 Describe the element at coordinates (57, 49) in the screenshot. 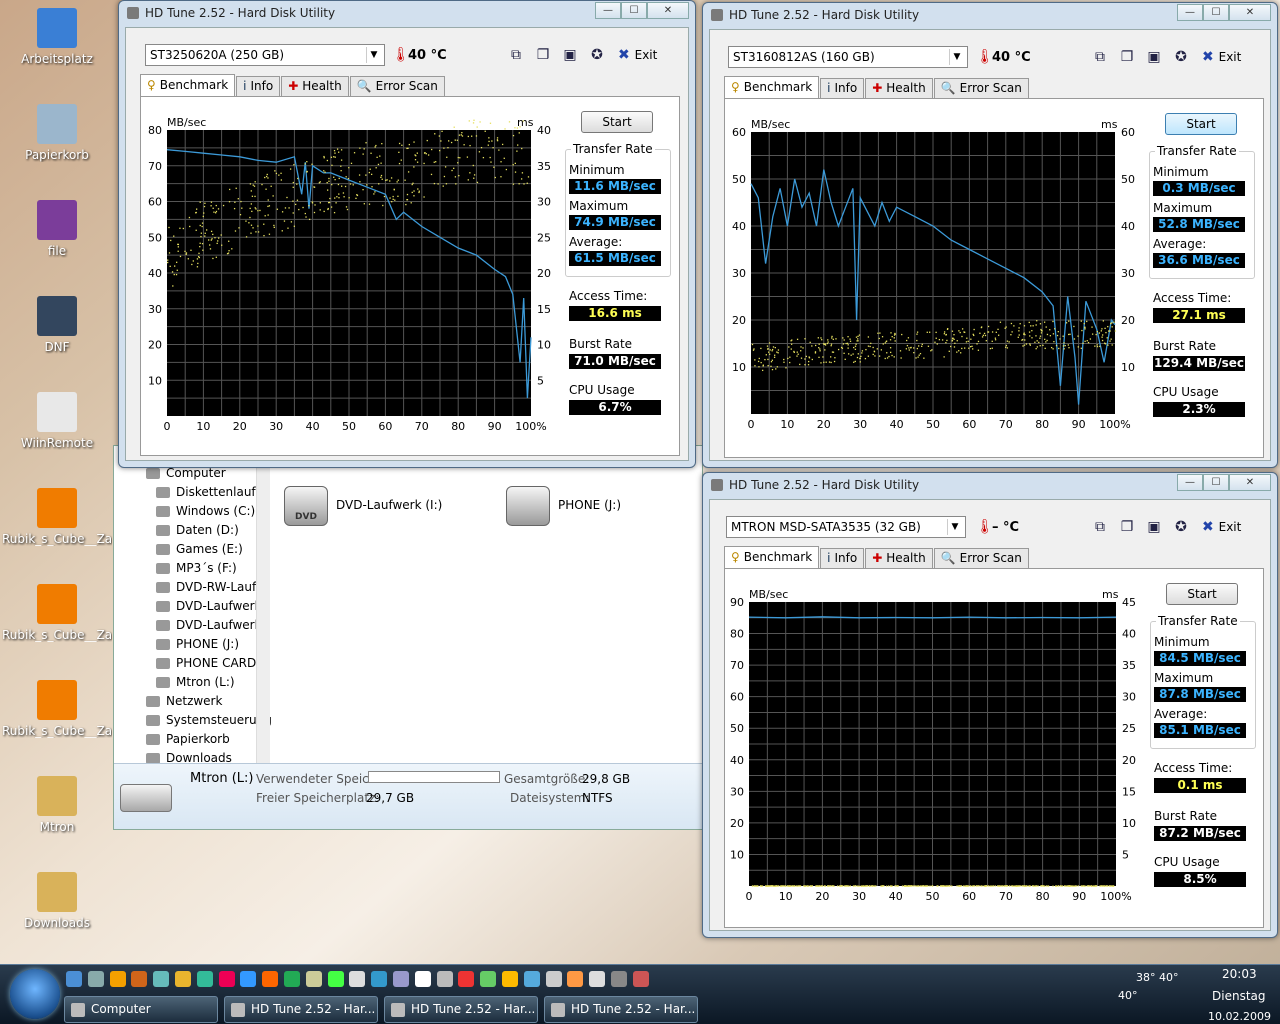

I see `desktop-icon: Arbeitsplatz` at that location.